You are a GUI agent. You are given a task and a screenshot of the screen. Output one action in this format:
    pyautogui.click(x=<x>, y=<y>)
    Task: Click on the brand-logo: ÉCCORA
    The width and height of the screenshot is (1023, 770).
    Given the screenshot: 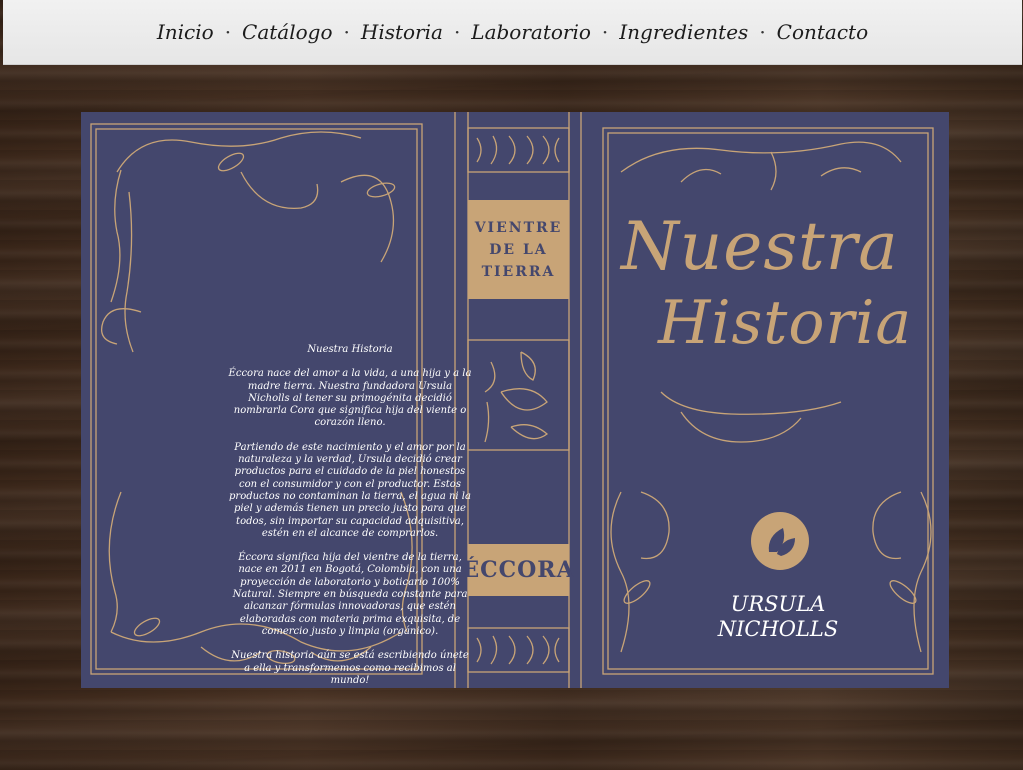 What is the action you would take?
    pyautogui.click(x=518, y=570)
    